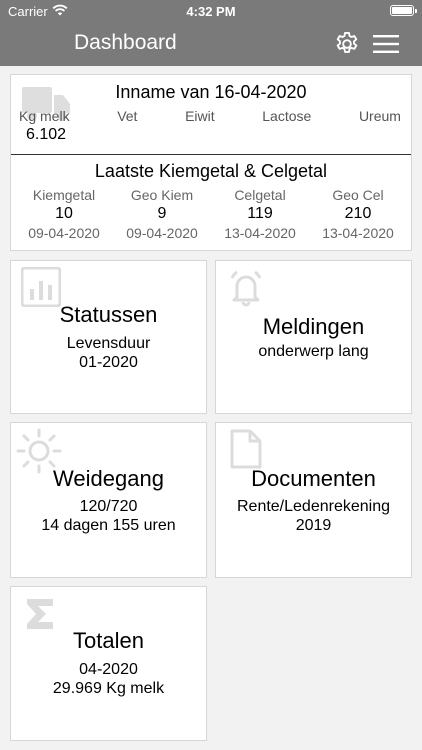 The width and height of the screenshot is (422, 750). Describe the element at coordinates (403, 10) in the screenshot. I see `battery-icon` at that location.